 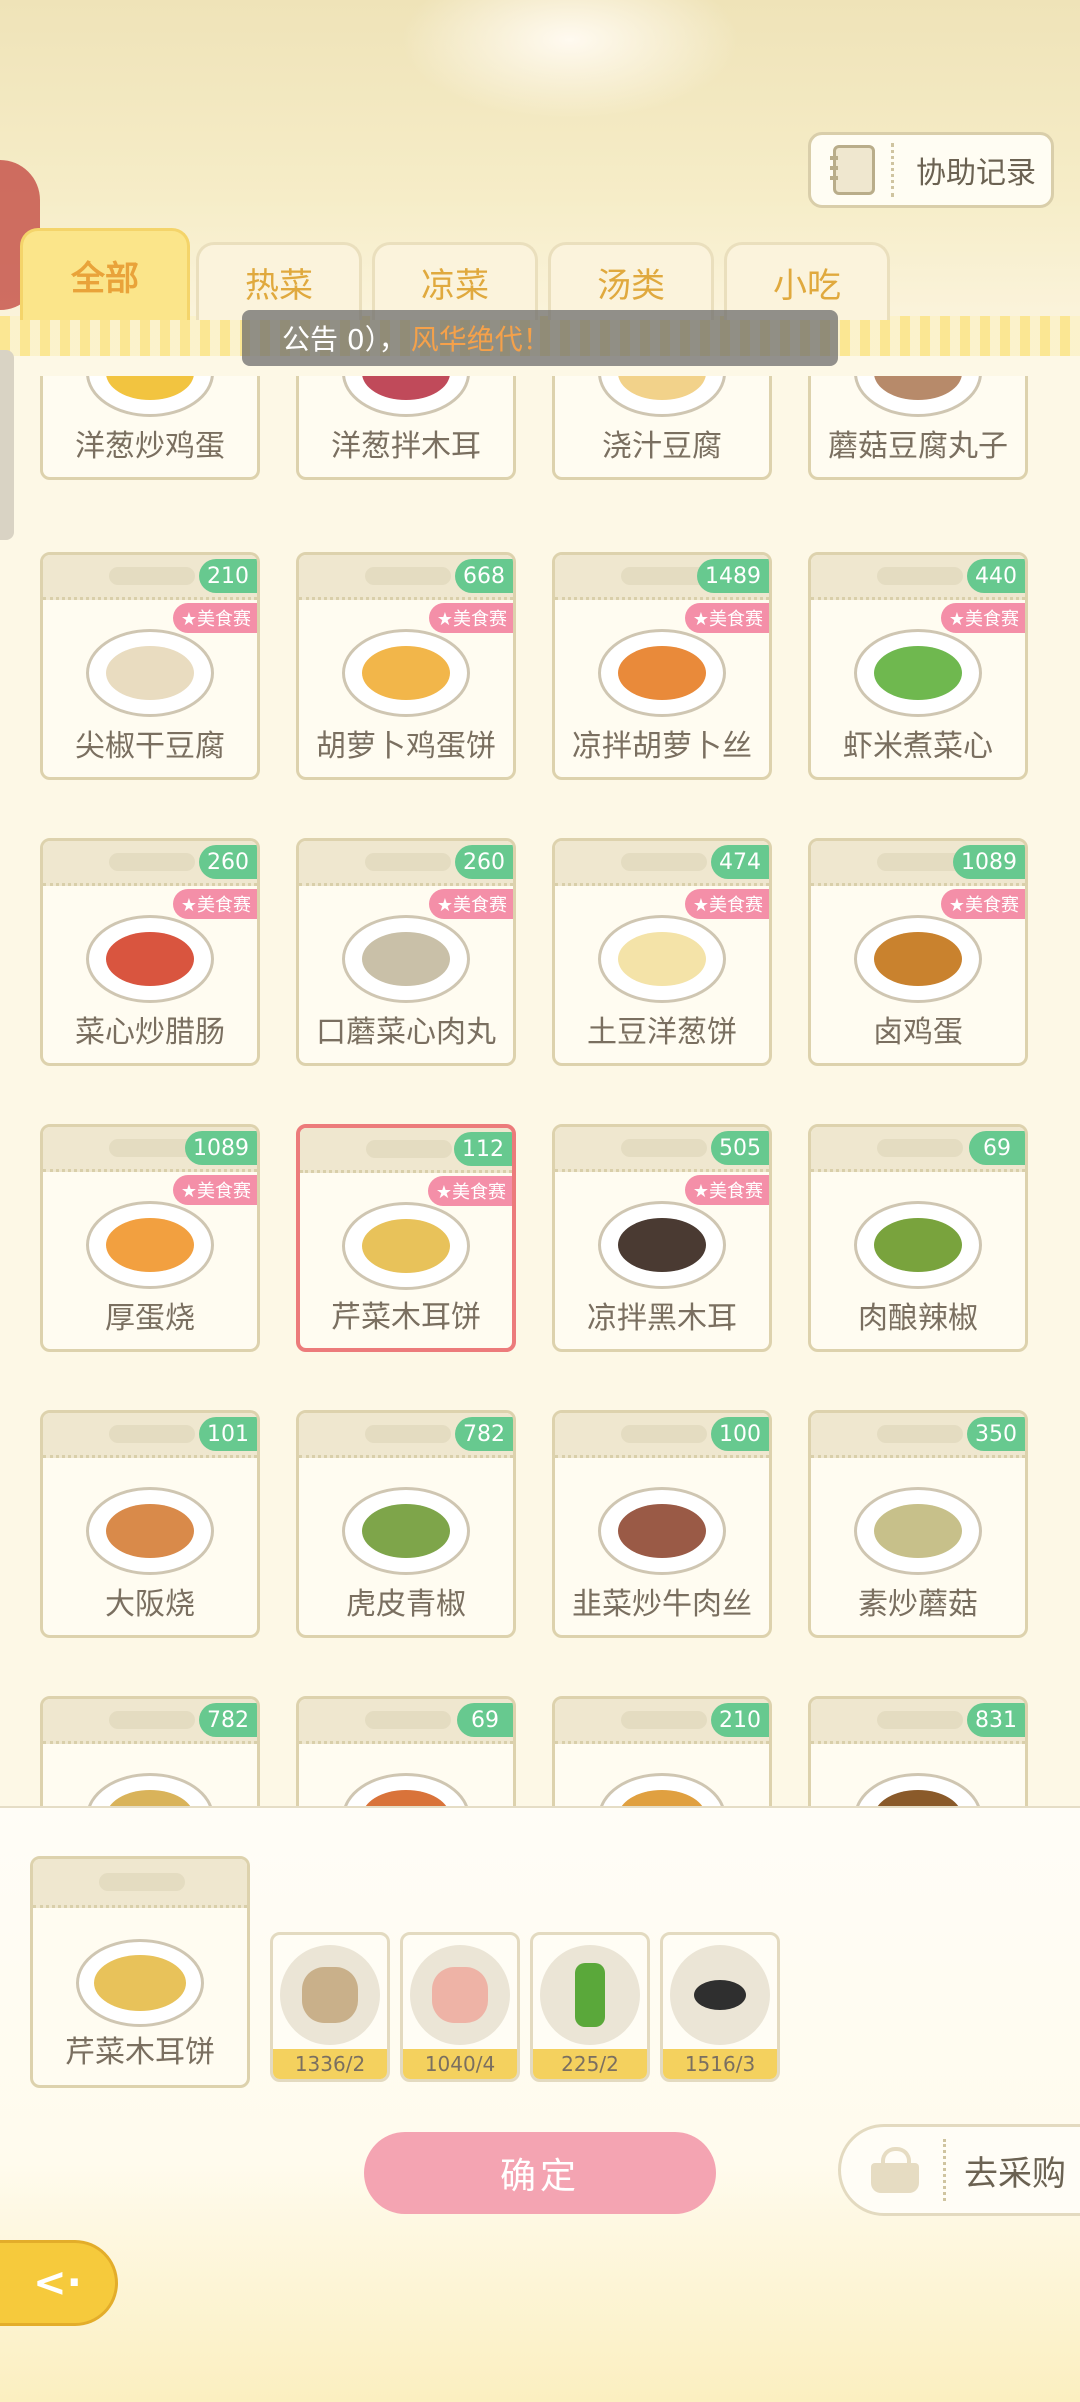 I want to click on recipe-name: 洋葱炒鸡蛋, so click(x=150, y=446).